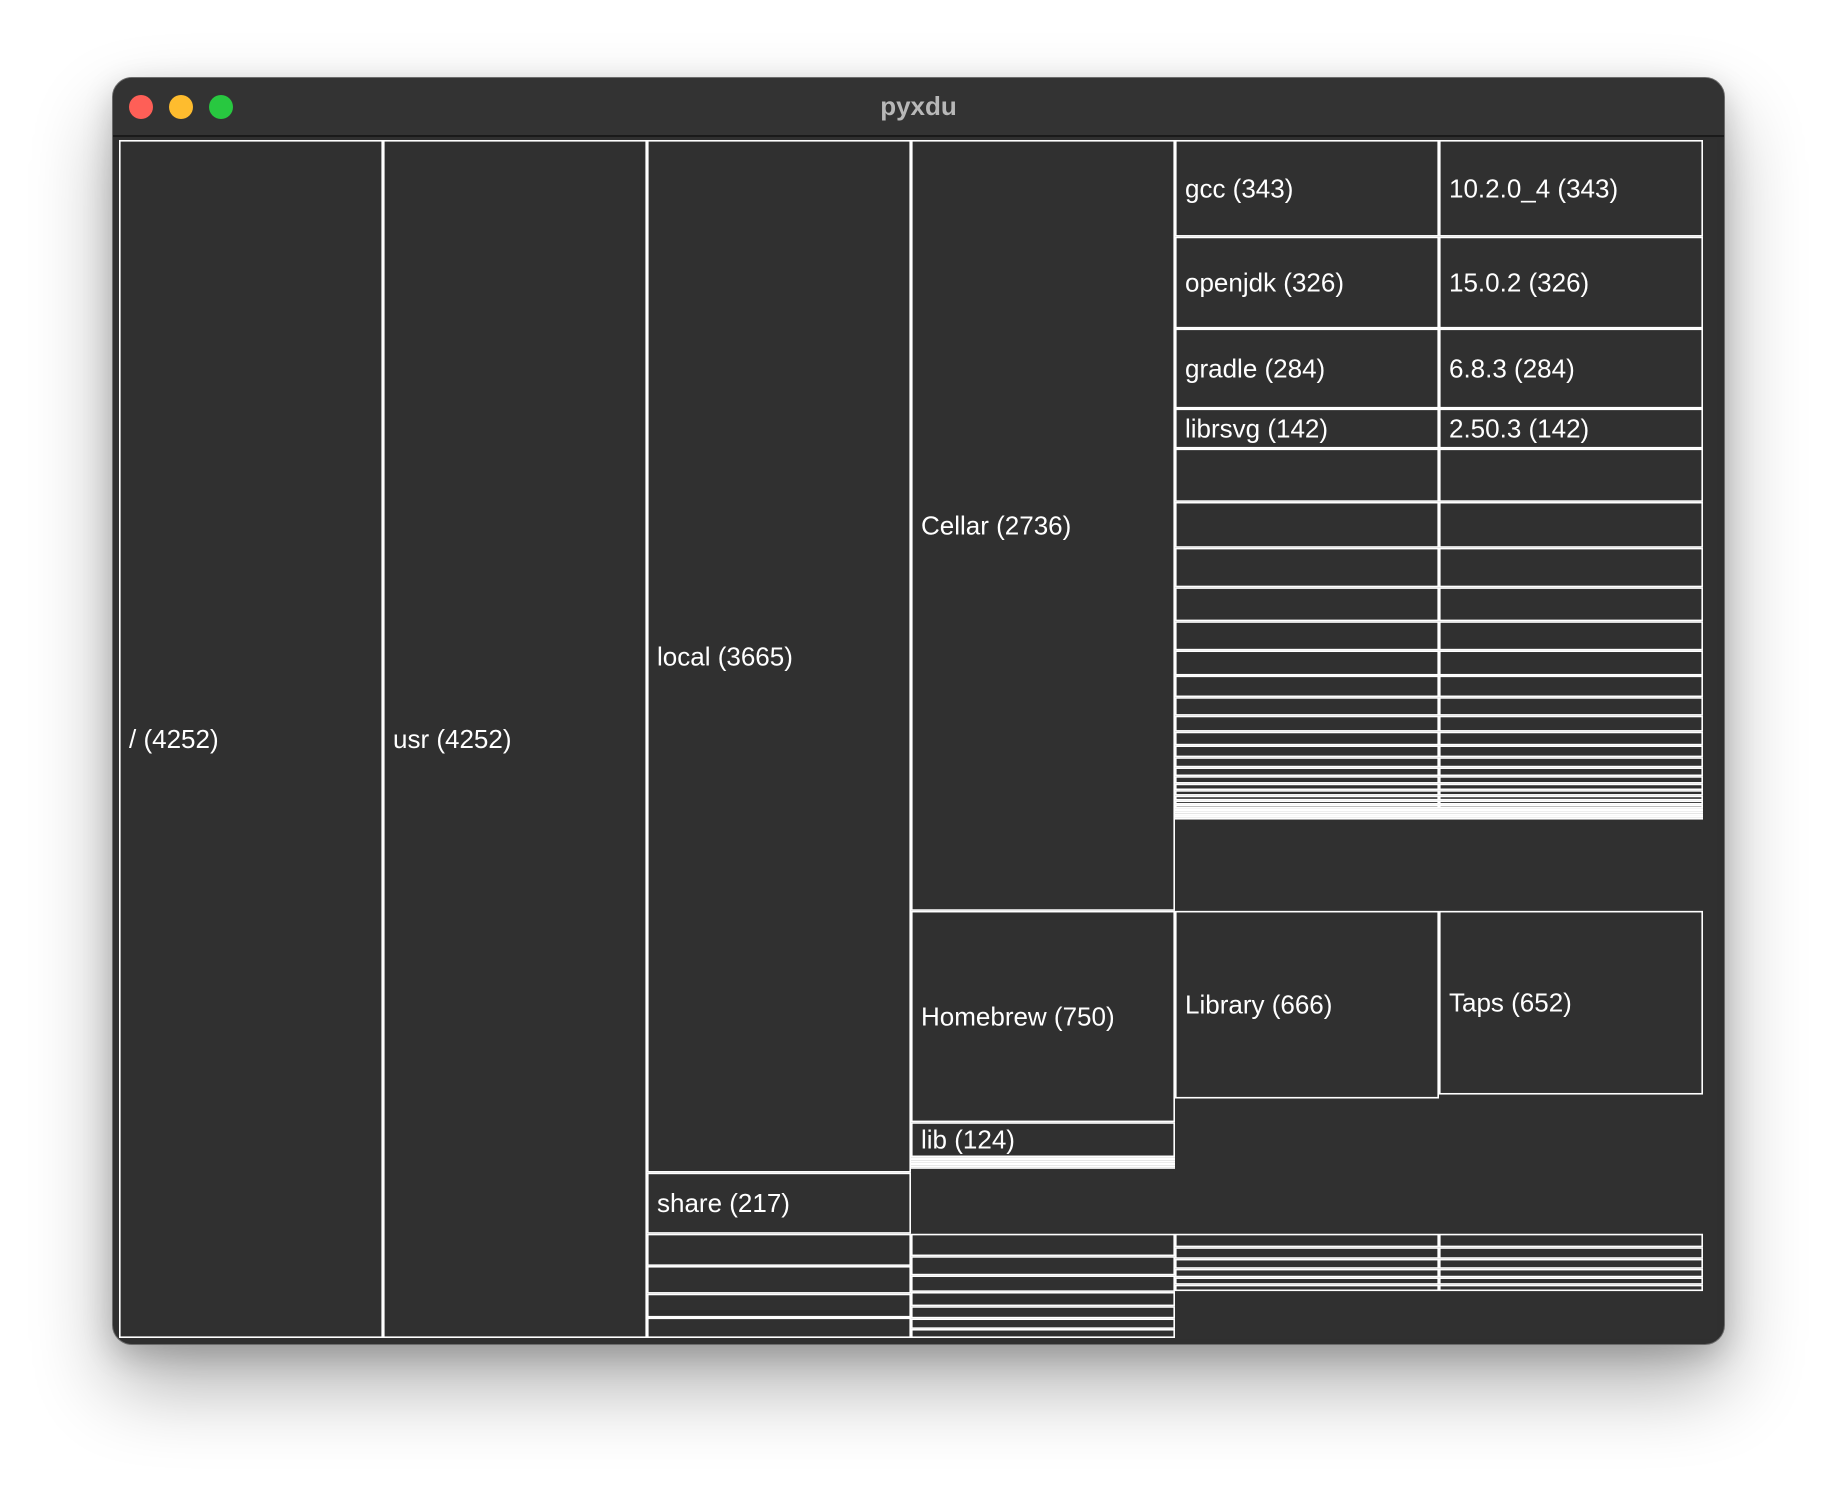  Describe the element at coordinates (1256, 429) in the screenshot. I see `dir-label-root-usr-local-cellar-librsvg: librsvg (142)` at that location.